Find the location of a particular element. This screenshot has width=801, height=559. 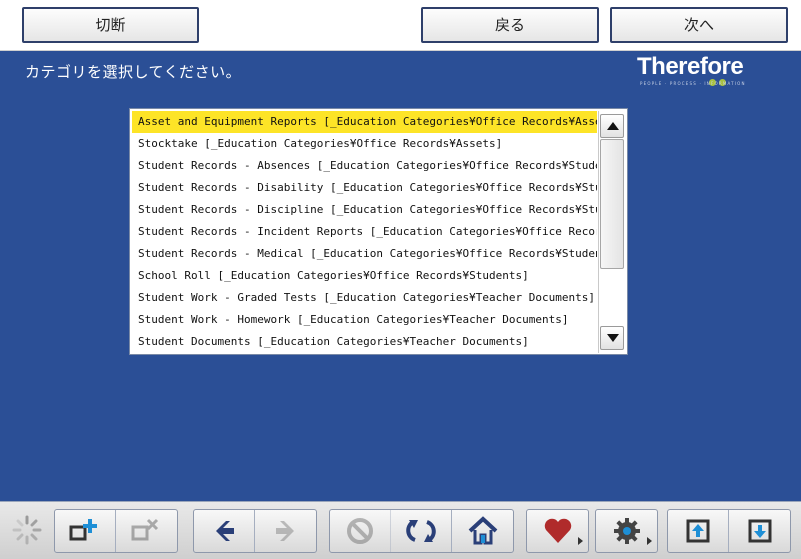

stop-icon is located at coordinates (360, 531).